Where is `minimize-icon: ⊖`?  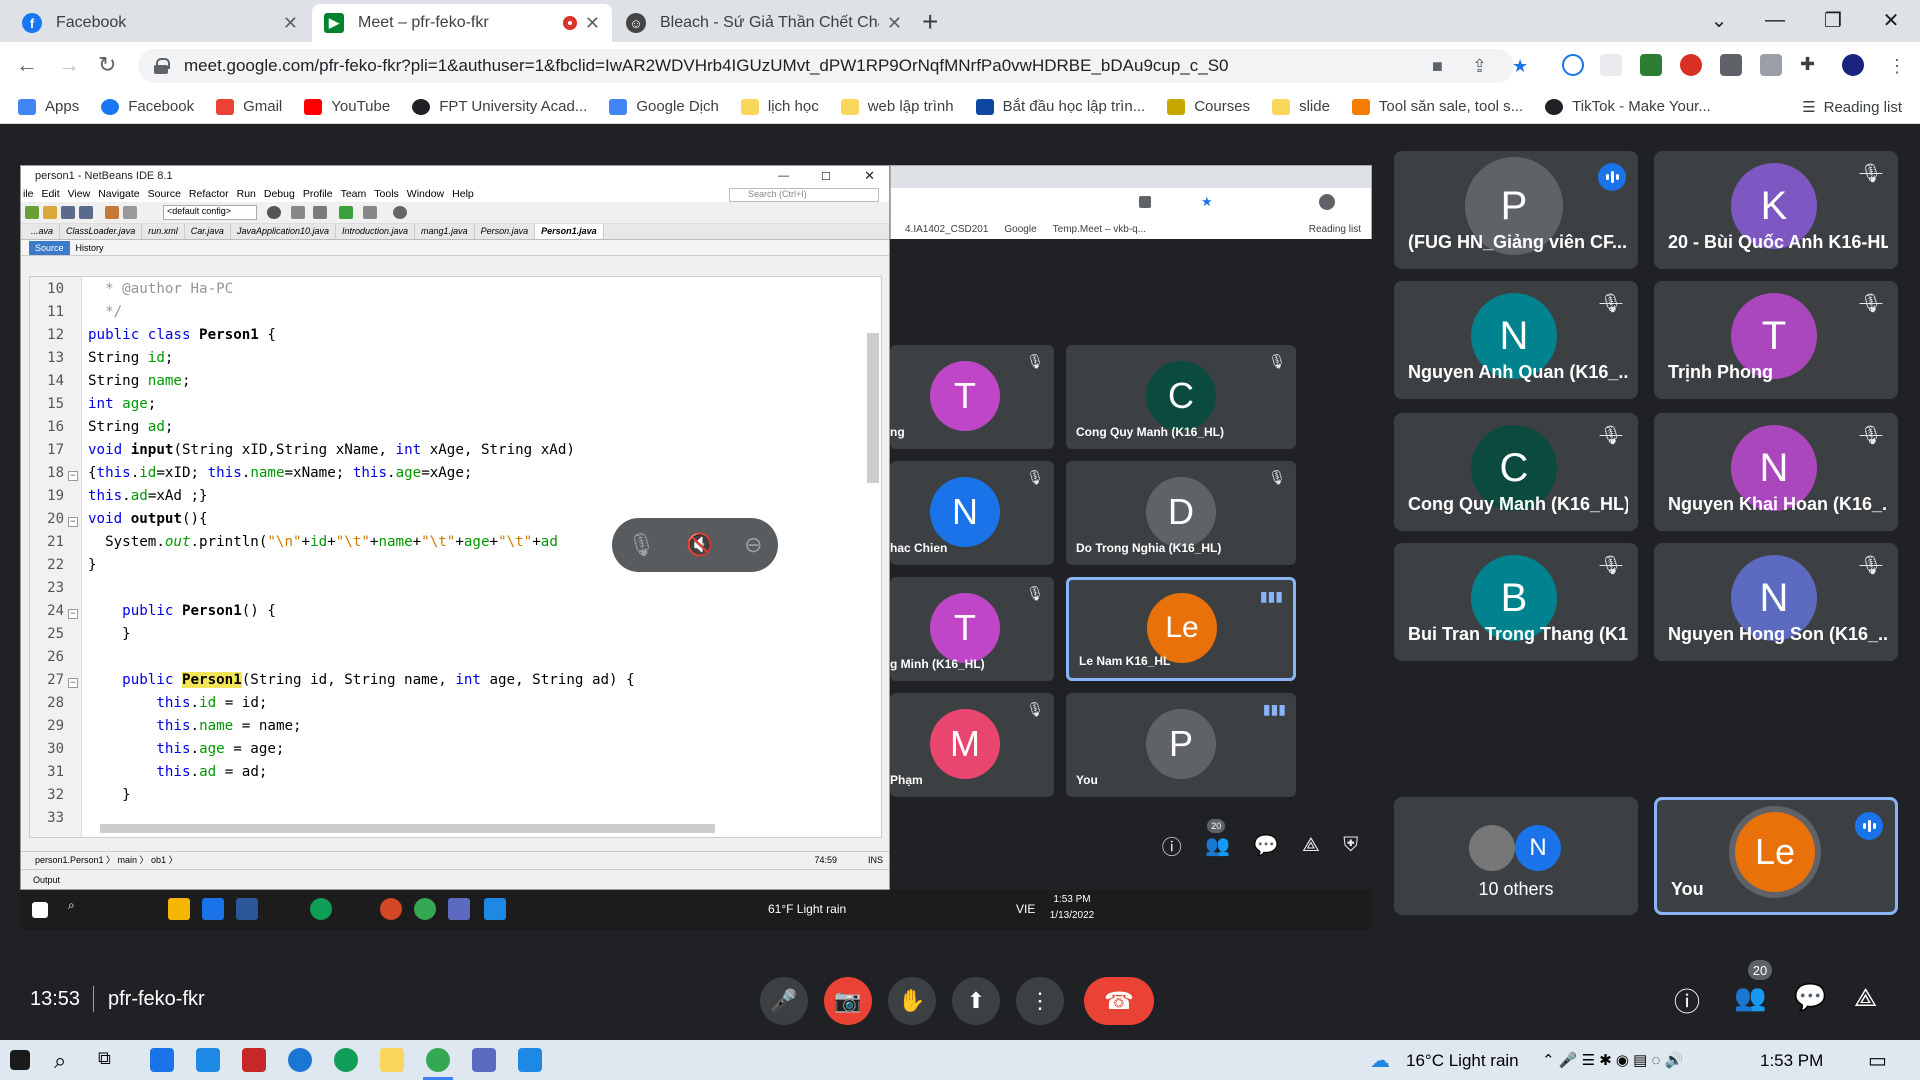
minimize-icon: ⊖ is located at coordinates (753, 545).